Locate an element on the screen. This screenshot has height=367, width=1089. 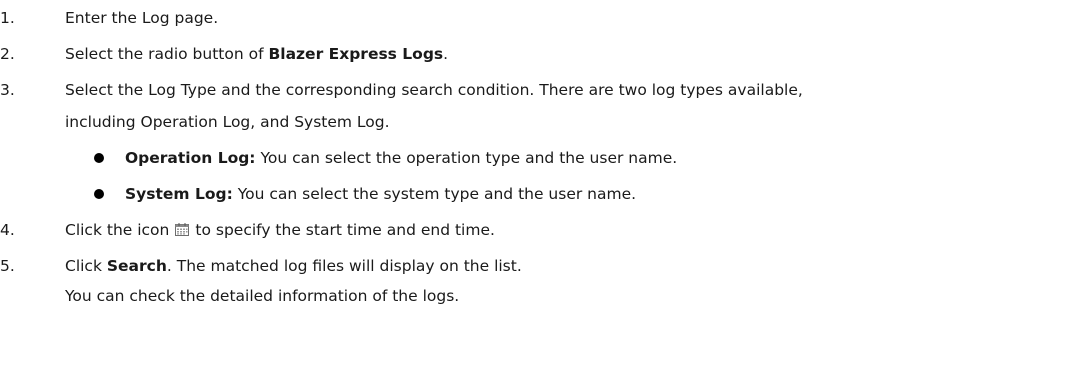
step-3-continued: including Operation Log, and System Log. is located at coordinates (544, 122).